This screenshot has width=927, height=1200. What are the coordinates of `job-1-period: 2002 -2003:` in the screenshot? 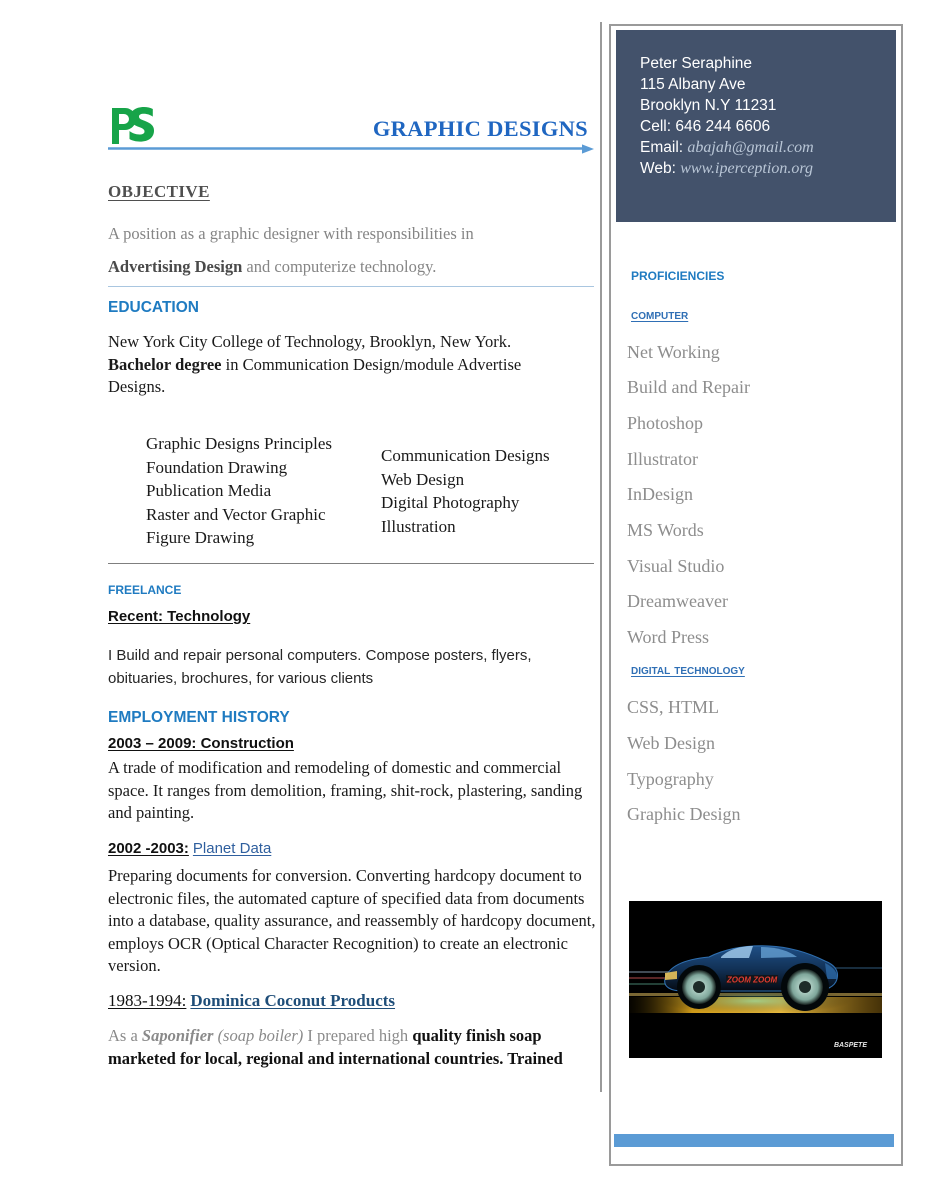 It's located at (148, 848).